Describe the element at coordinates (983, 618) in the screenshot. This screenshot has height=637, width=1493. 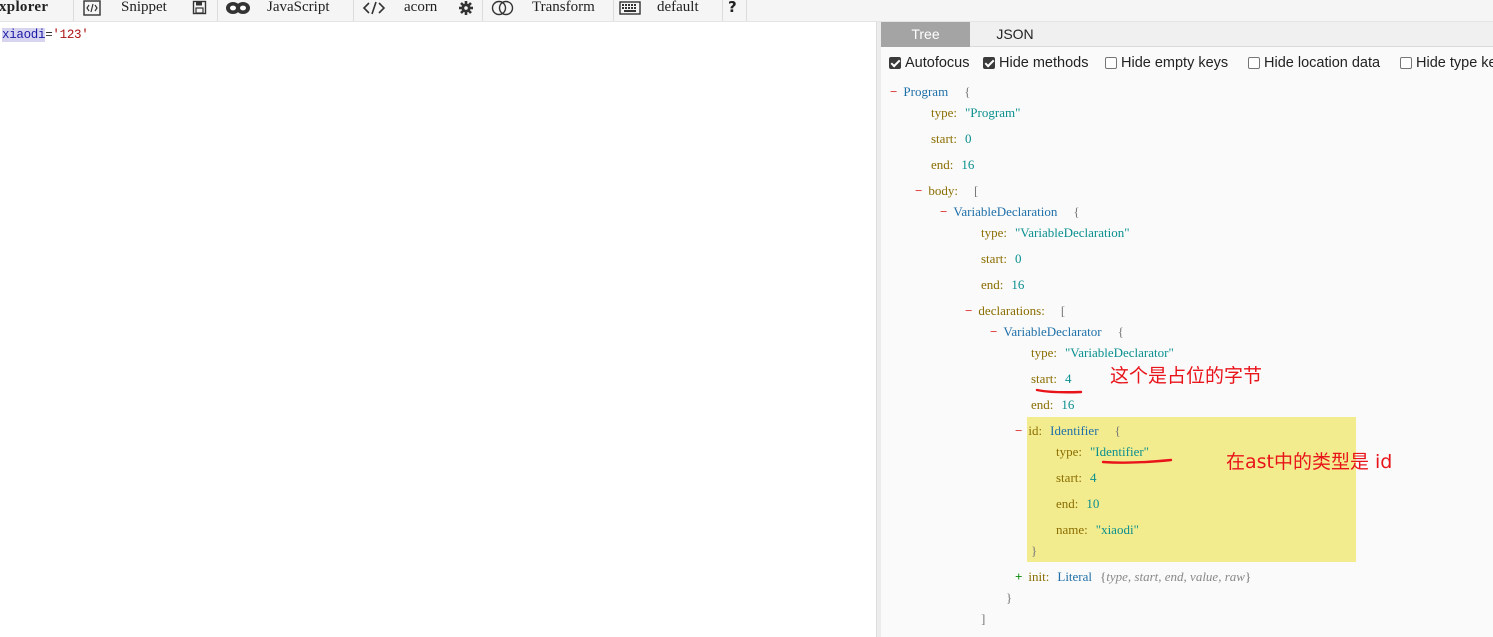
I see `closing-bracket: ]` at that location.